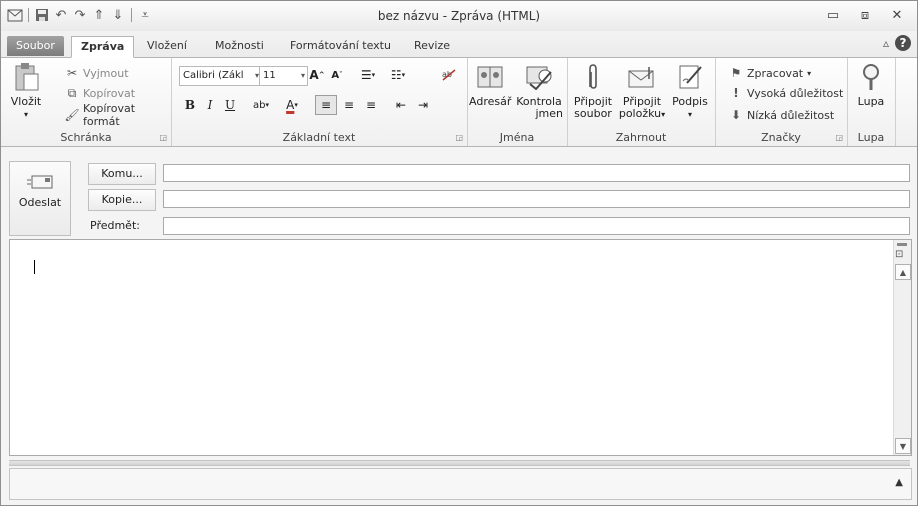 Image resolution: width=918 pixels, height=506 pixels. What do you see at coordinates (109, 115) in the screenshot?
I see `format-painter-label: Kopírovat formát` at bounding box center [109, 115].